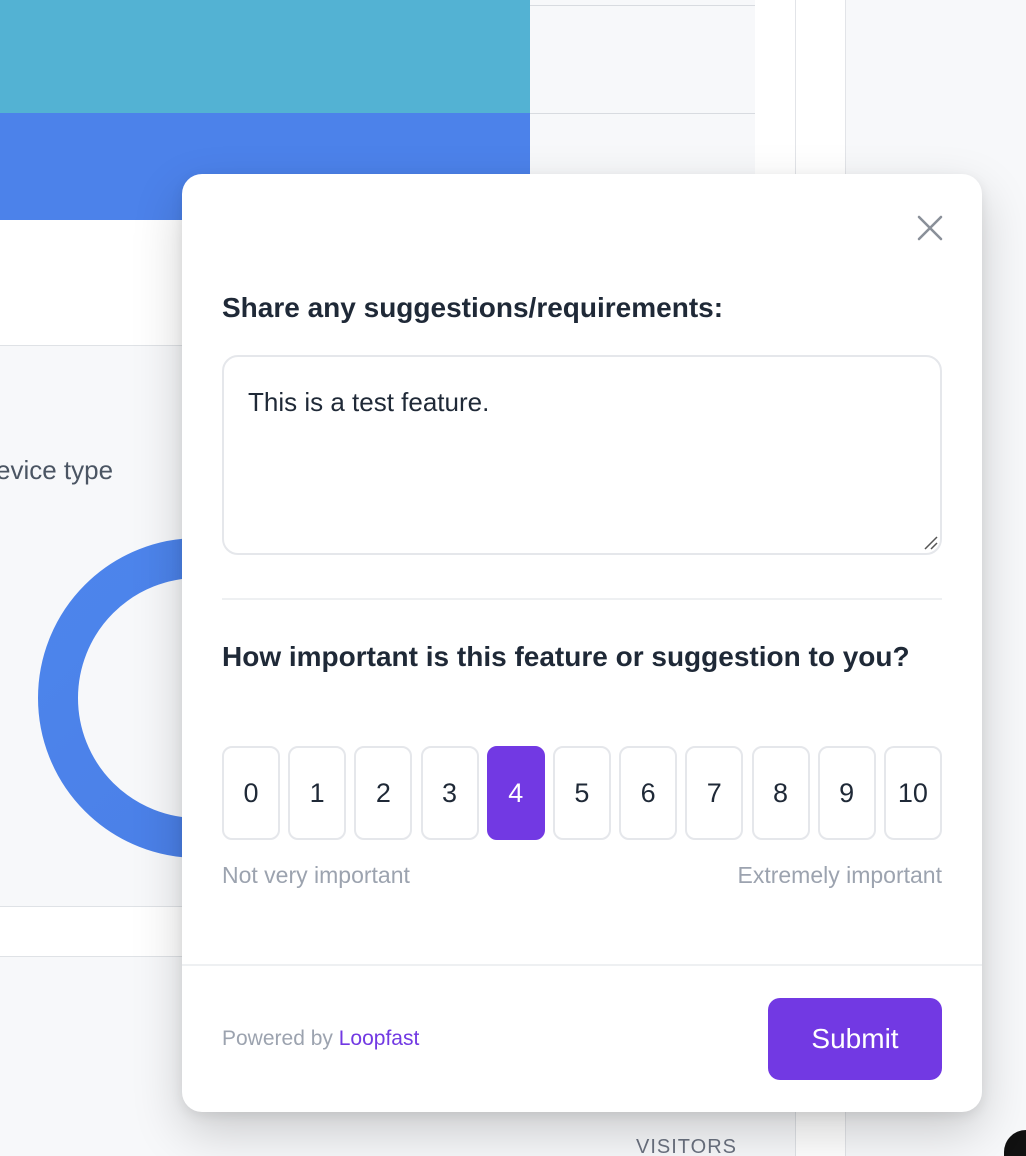  What do you see at coordinates (316, 875) in the screenshot?
I see `scale-low-label: Not very important` at bounding box center [316, 875].